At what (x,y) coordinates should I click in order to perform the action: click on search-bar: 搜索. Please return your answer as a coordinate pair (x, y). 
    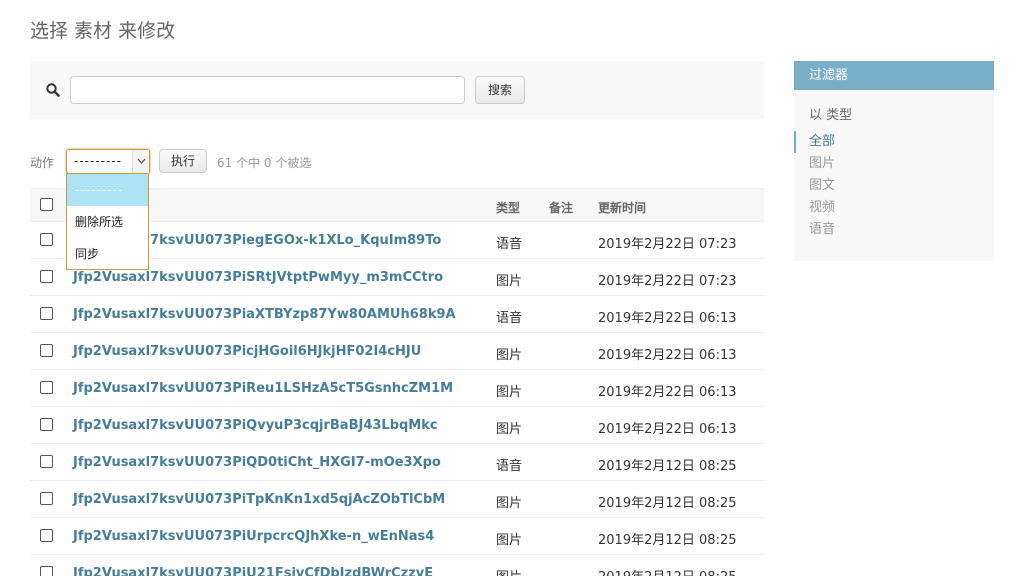
    Looking at the image, I should click on (397, 90).